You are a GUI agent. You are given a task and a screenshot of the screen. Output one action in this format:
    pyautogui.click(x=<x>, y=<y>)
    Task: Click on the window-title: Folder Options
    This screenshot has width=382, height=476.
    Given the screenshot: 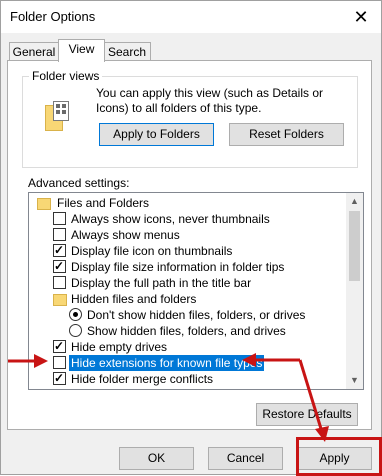 What is the action you would take?
    pyautogui.click(x=53, y=16)
    